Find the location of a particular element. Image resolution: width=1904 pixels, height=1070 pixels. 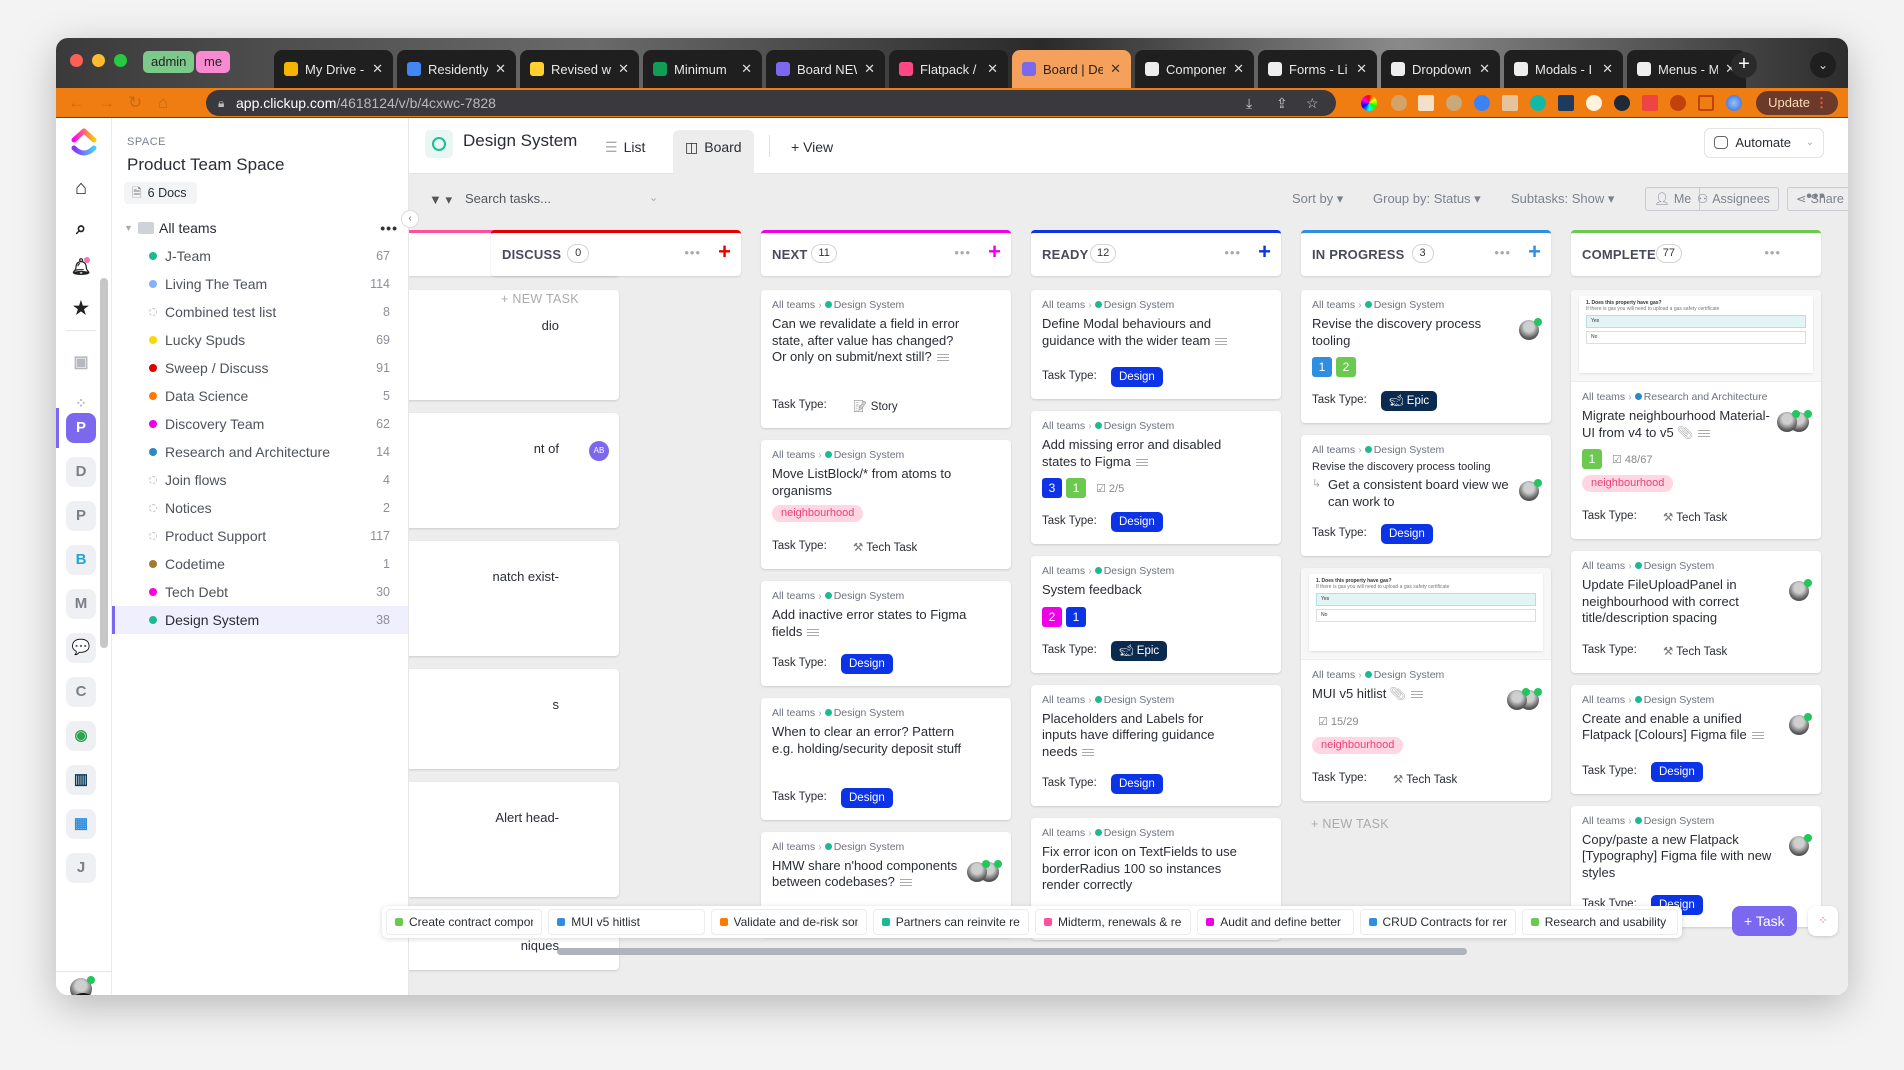

tab-list: ☰ List is located at coordinates (625, 152).